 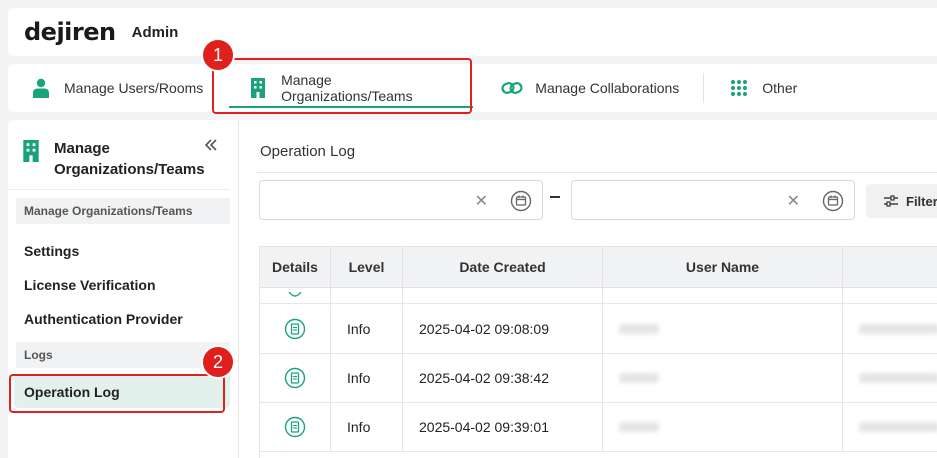 I want to click on sidebar-header: Manage Organizations/Teams, so click(x=119, y=155).